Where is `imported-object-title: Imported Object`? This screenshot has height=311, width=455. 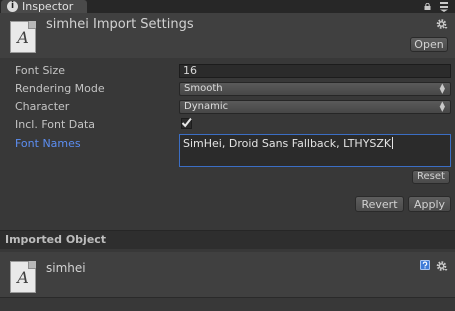 imported-object-title: Imported Object is located at coordinates (56, 239).